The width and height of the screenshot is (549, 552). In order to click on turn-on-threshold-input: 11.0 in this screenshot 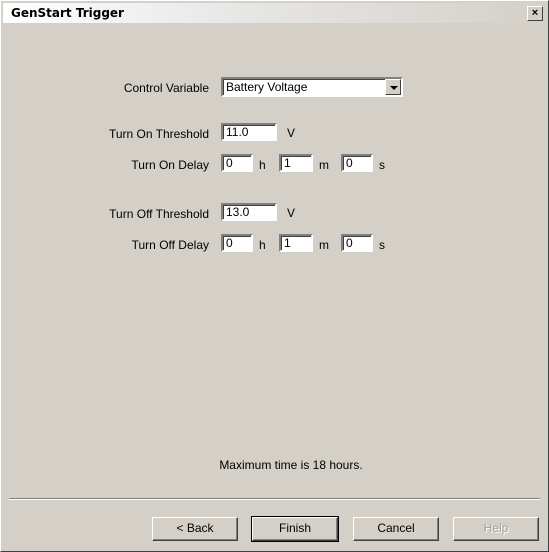, I will do `click(249, 132)`.